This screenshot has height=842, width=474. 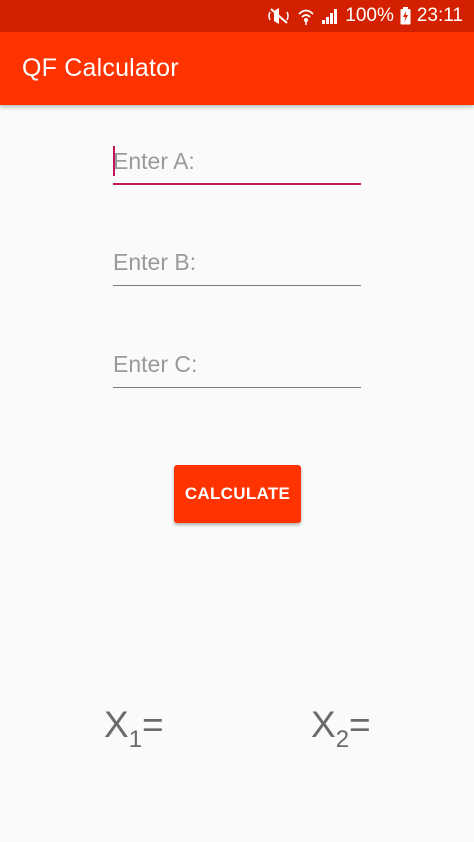 What do you see at coordinates (360, 724) in the screenshot?
I see `x2-equals: =` at bounding box center [360, 724].